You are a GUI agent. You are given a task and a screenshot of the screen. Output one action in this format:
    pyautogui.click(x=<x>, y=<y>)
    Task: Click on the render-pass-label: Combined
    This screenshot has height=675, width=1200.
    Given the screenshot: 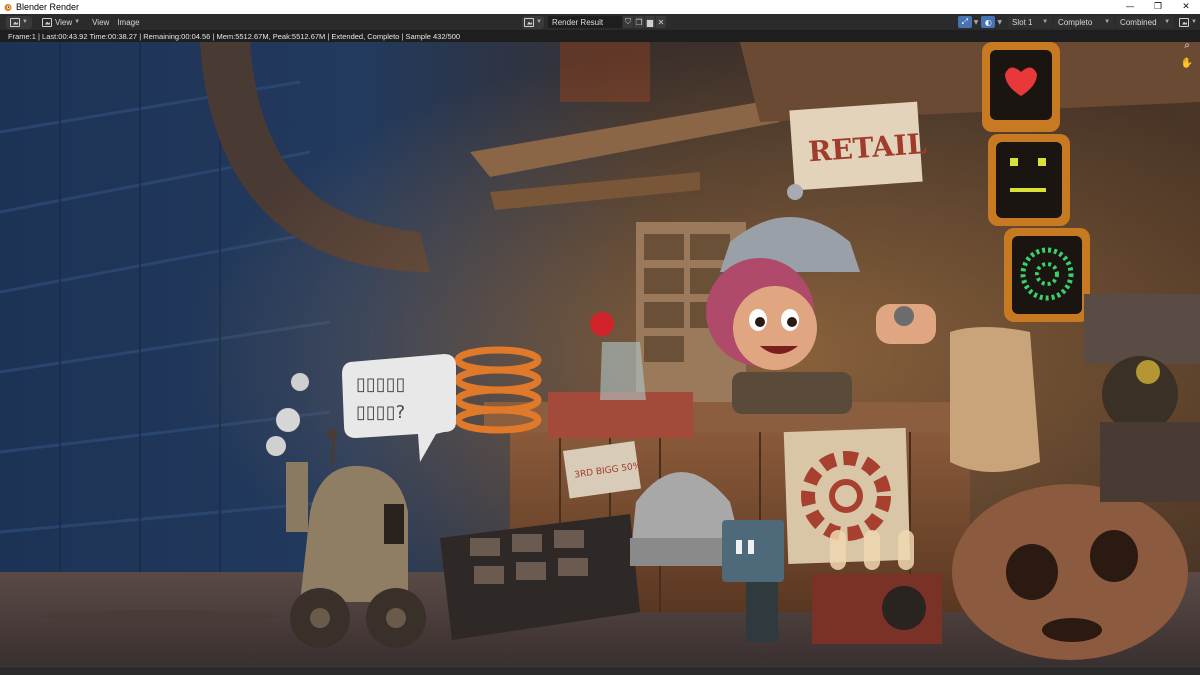 What is the action you would take?
    pyautogui.click(x=1138, y=22)
    